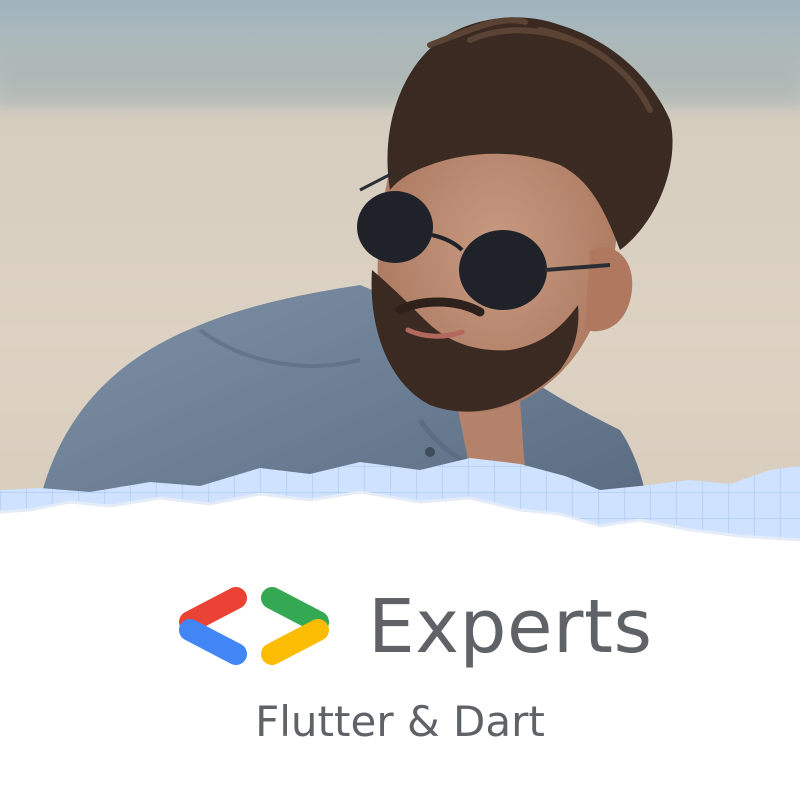 Image resolution: width=800 pixels, height=800 pixels. I want to click on developer-brackets-icon, so click(254, 626).